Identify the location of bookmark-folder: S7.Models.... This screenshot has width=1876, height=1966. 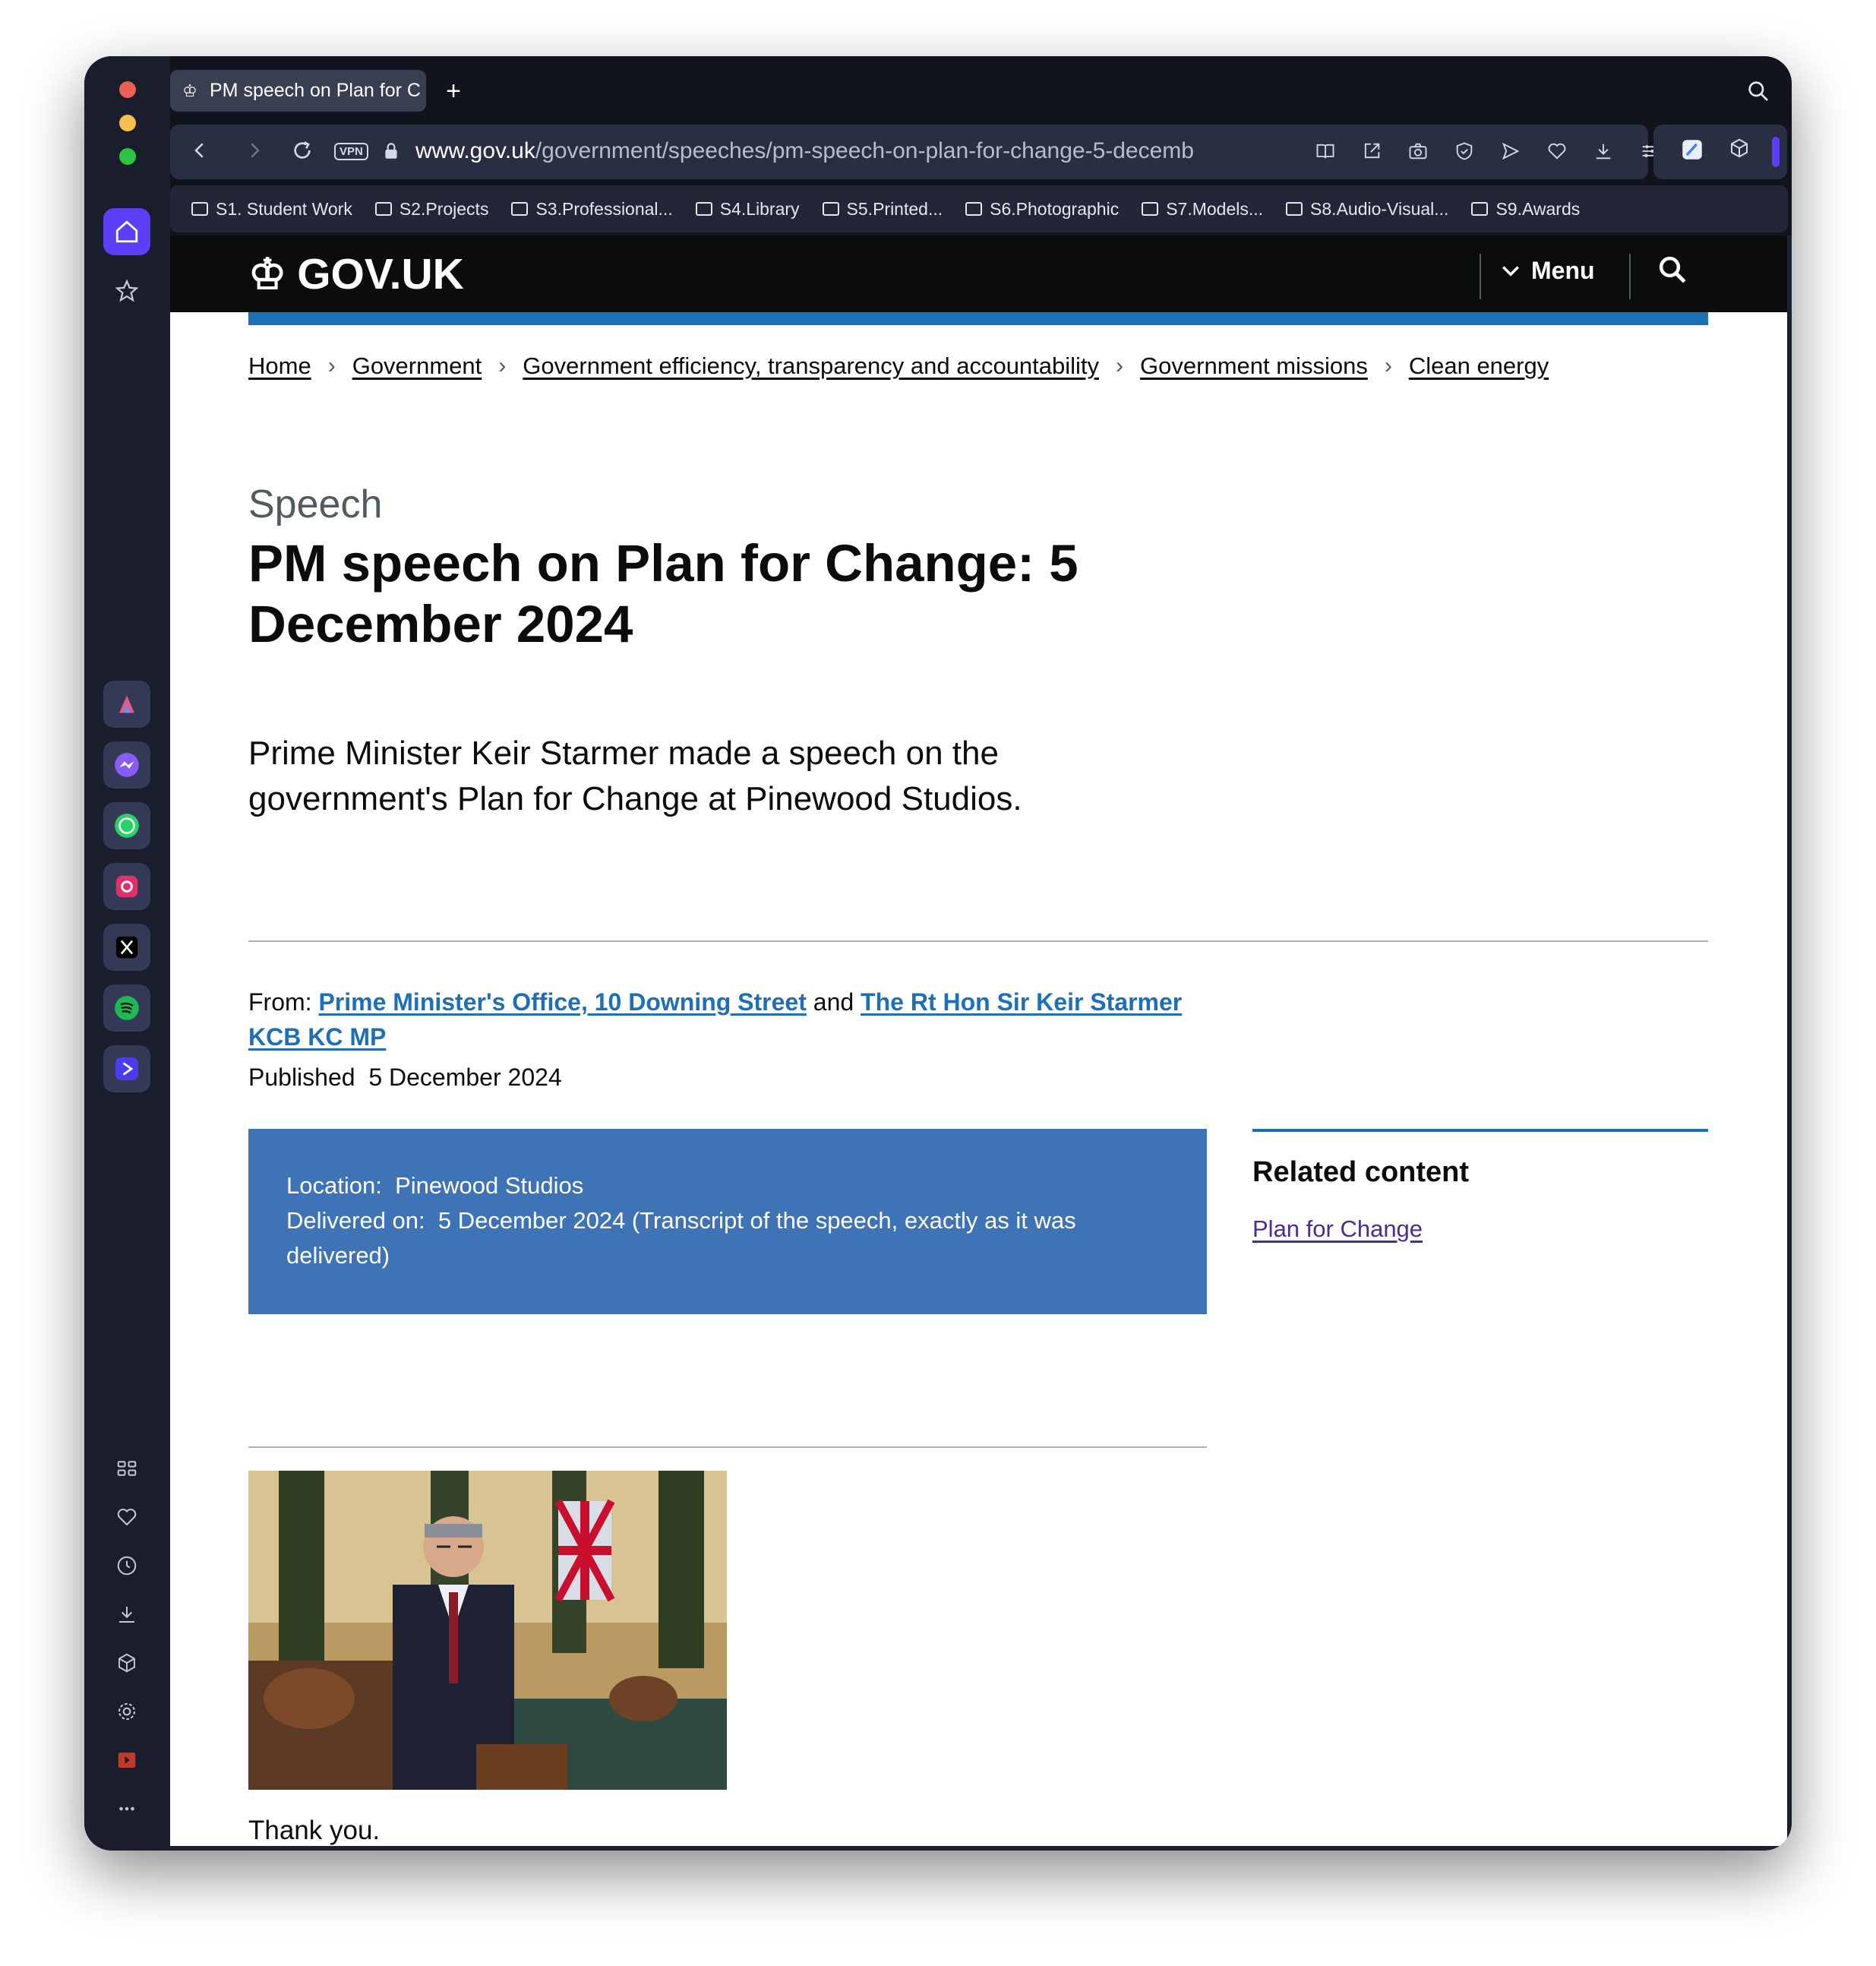
(1202, 209).